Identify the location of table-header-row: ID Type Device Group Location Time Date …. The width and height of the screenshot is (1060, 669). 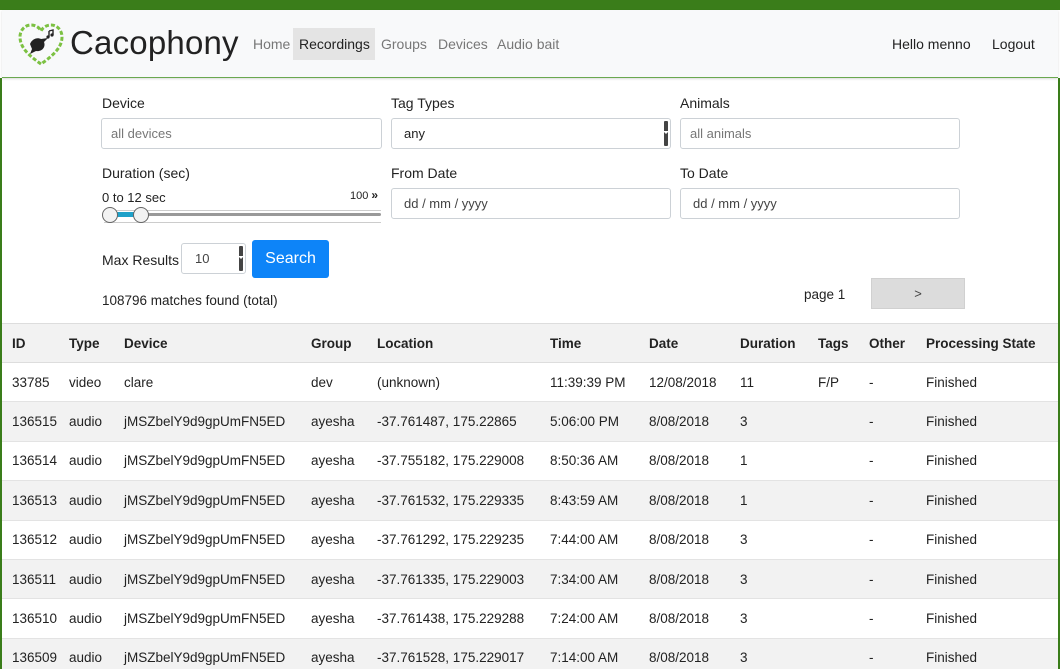
(530, 343).